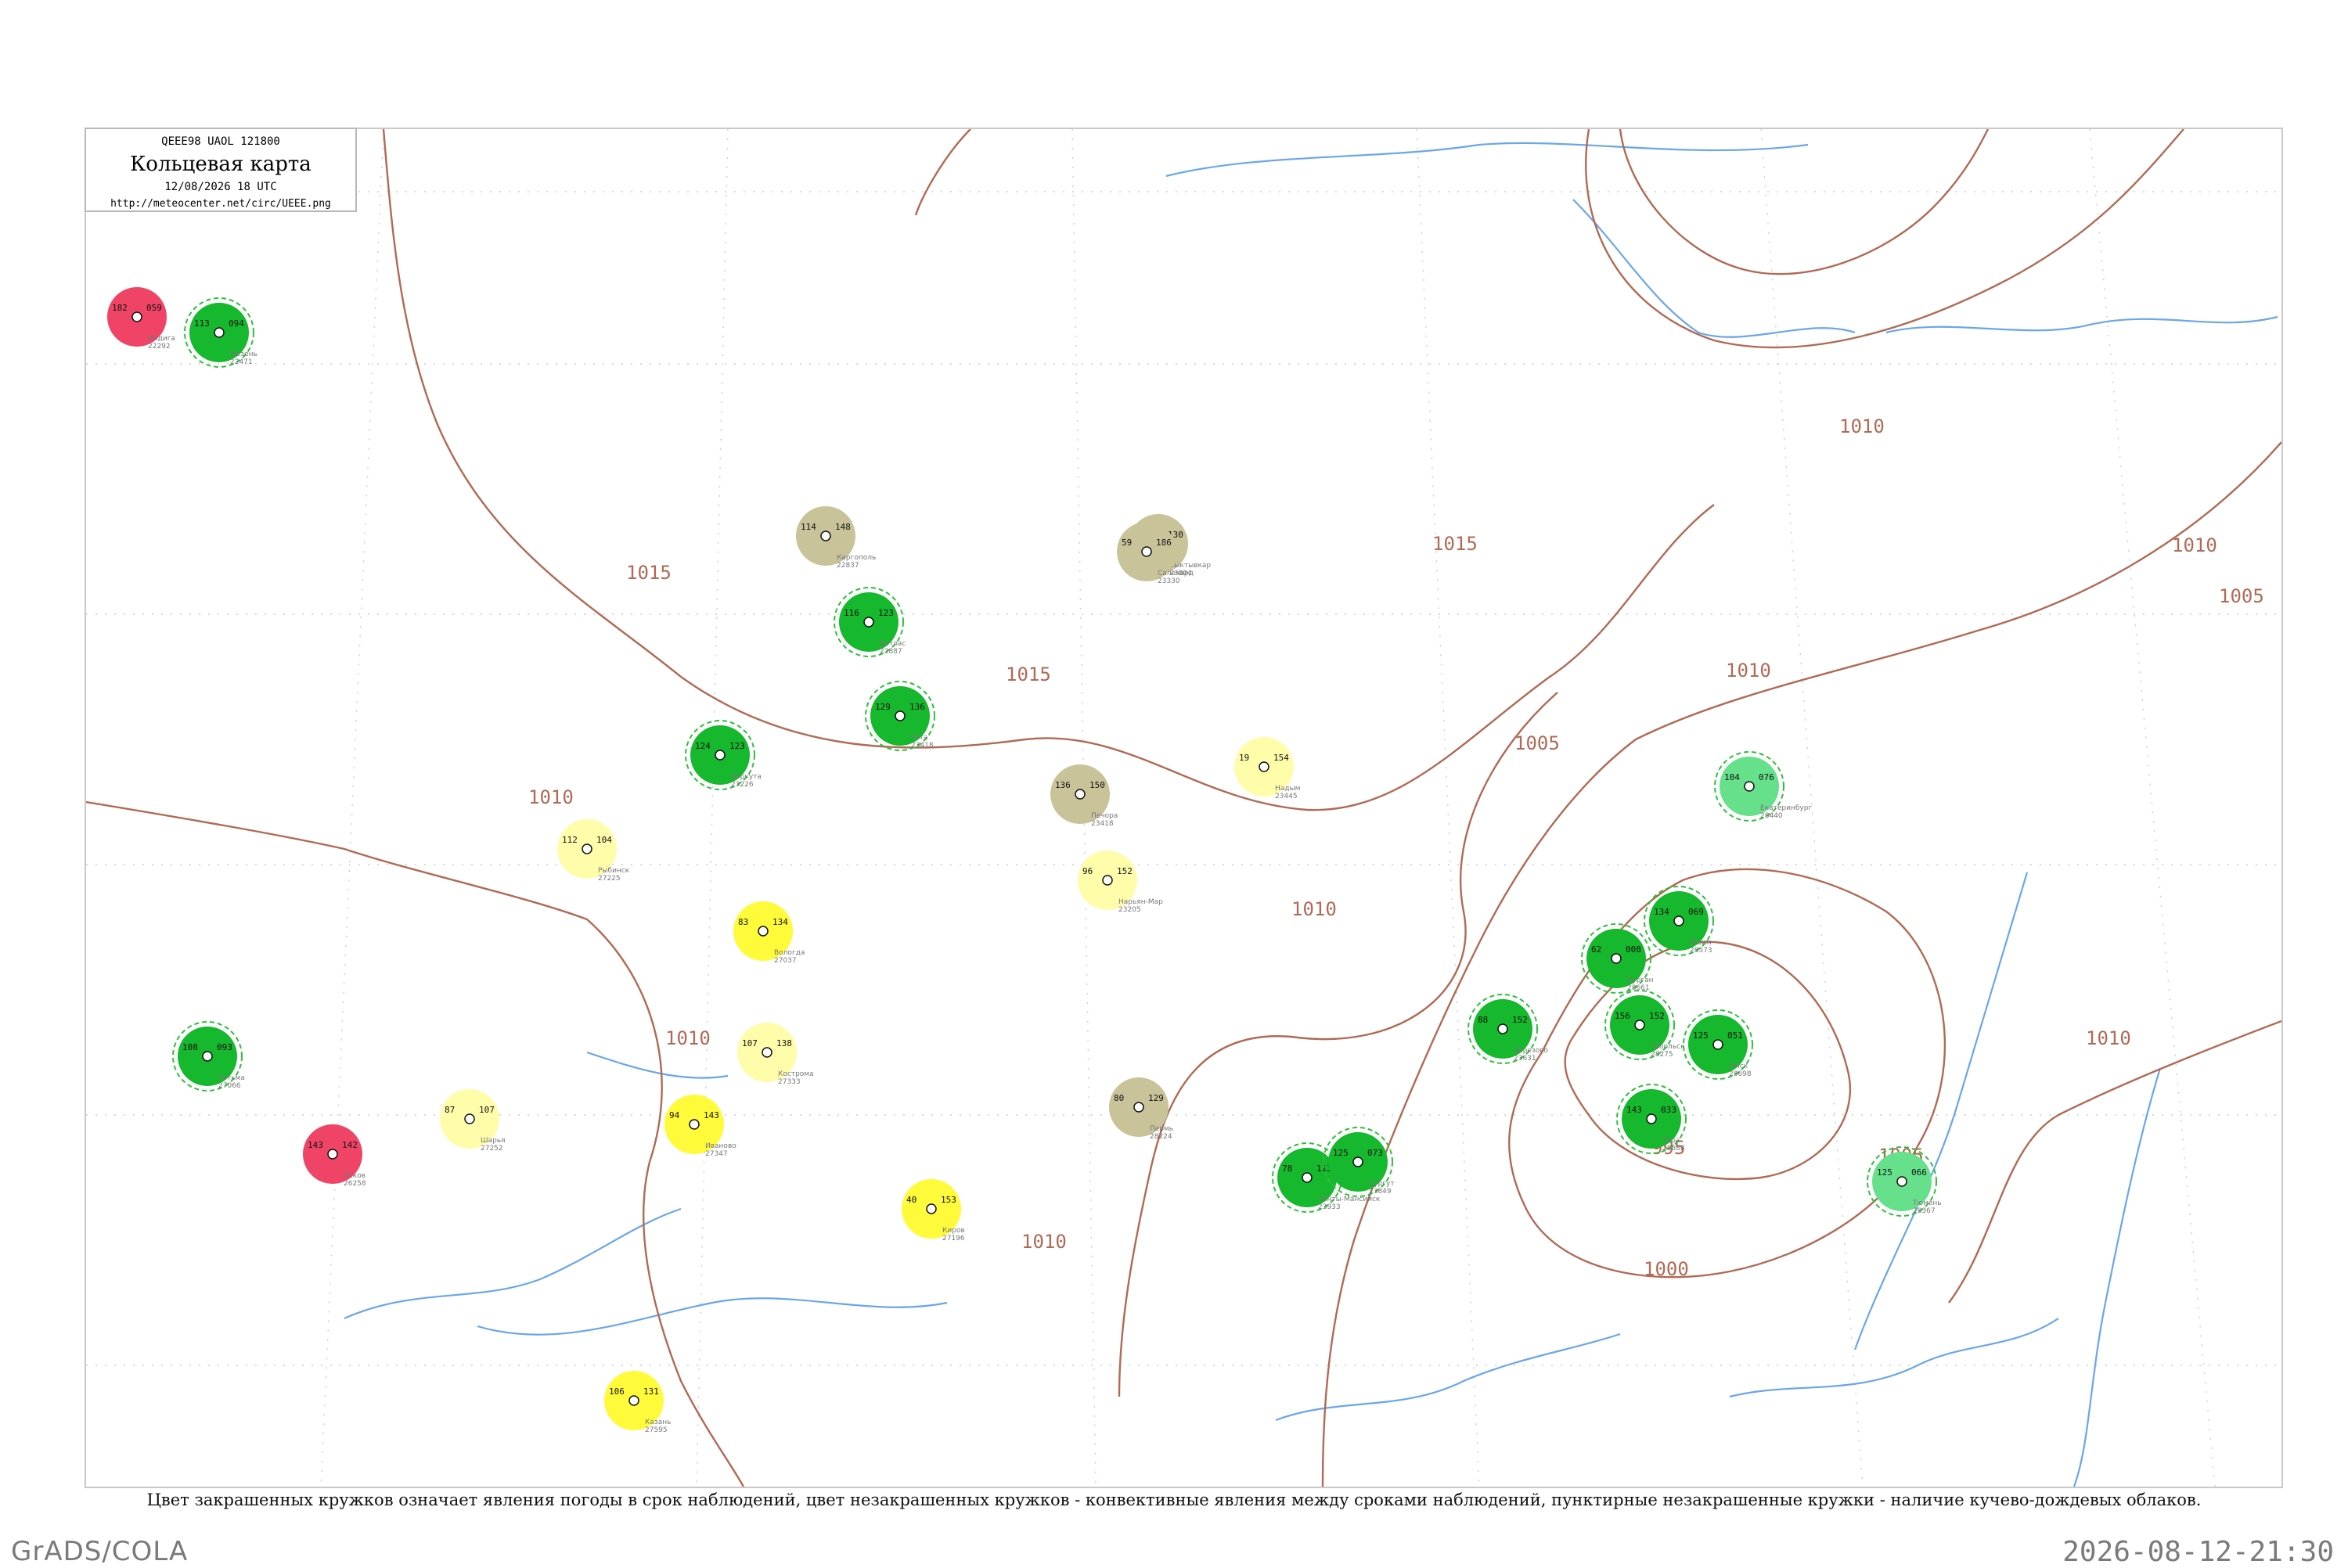 The height and width of the screenshot is (1568, 2348). What do you see at coordinates (843, 527) in the screenshot?
I see `station-pressure: 148` at bounding box center [843, 527].